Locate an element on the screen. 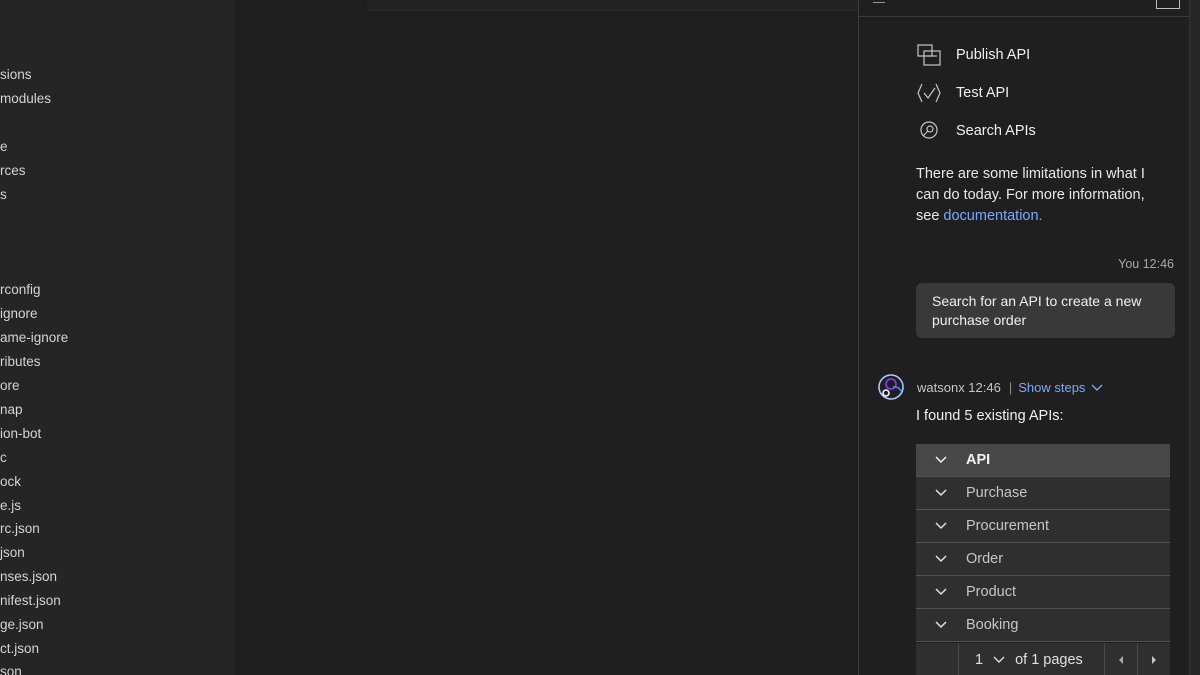  search-icon is located at coordinates (929, 130).